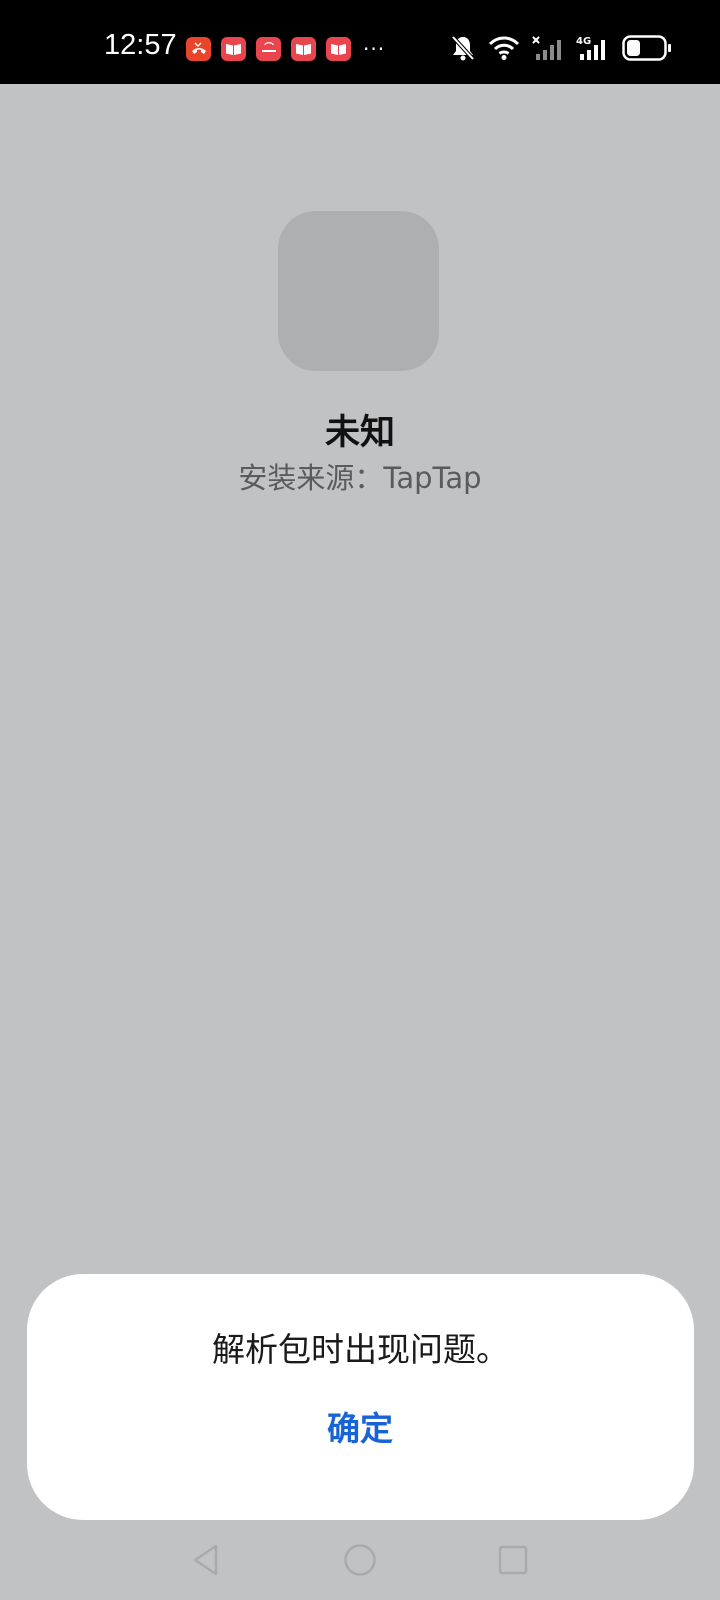  I want to click on signal-no-sim-icon, so click(548, 48).